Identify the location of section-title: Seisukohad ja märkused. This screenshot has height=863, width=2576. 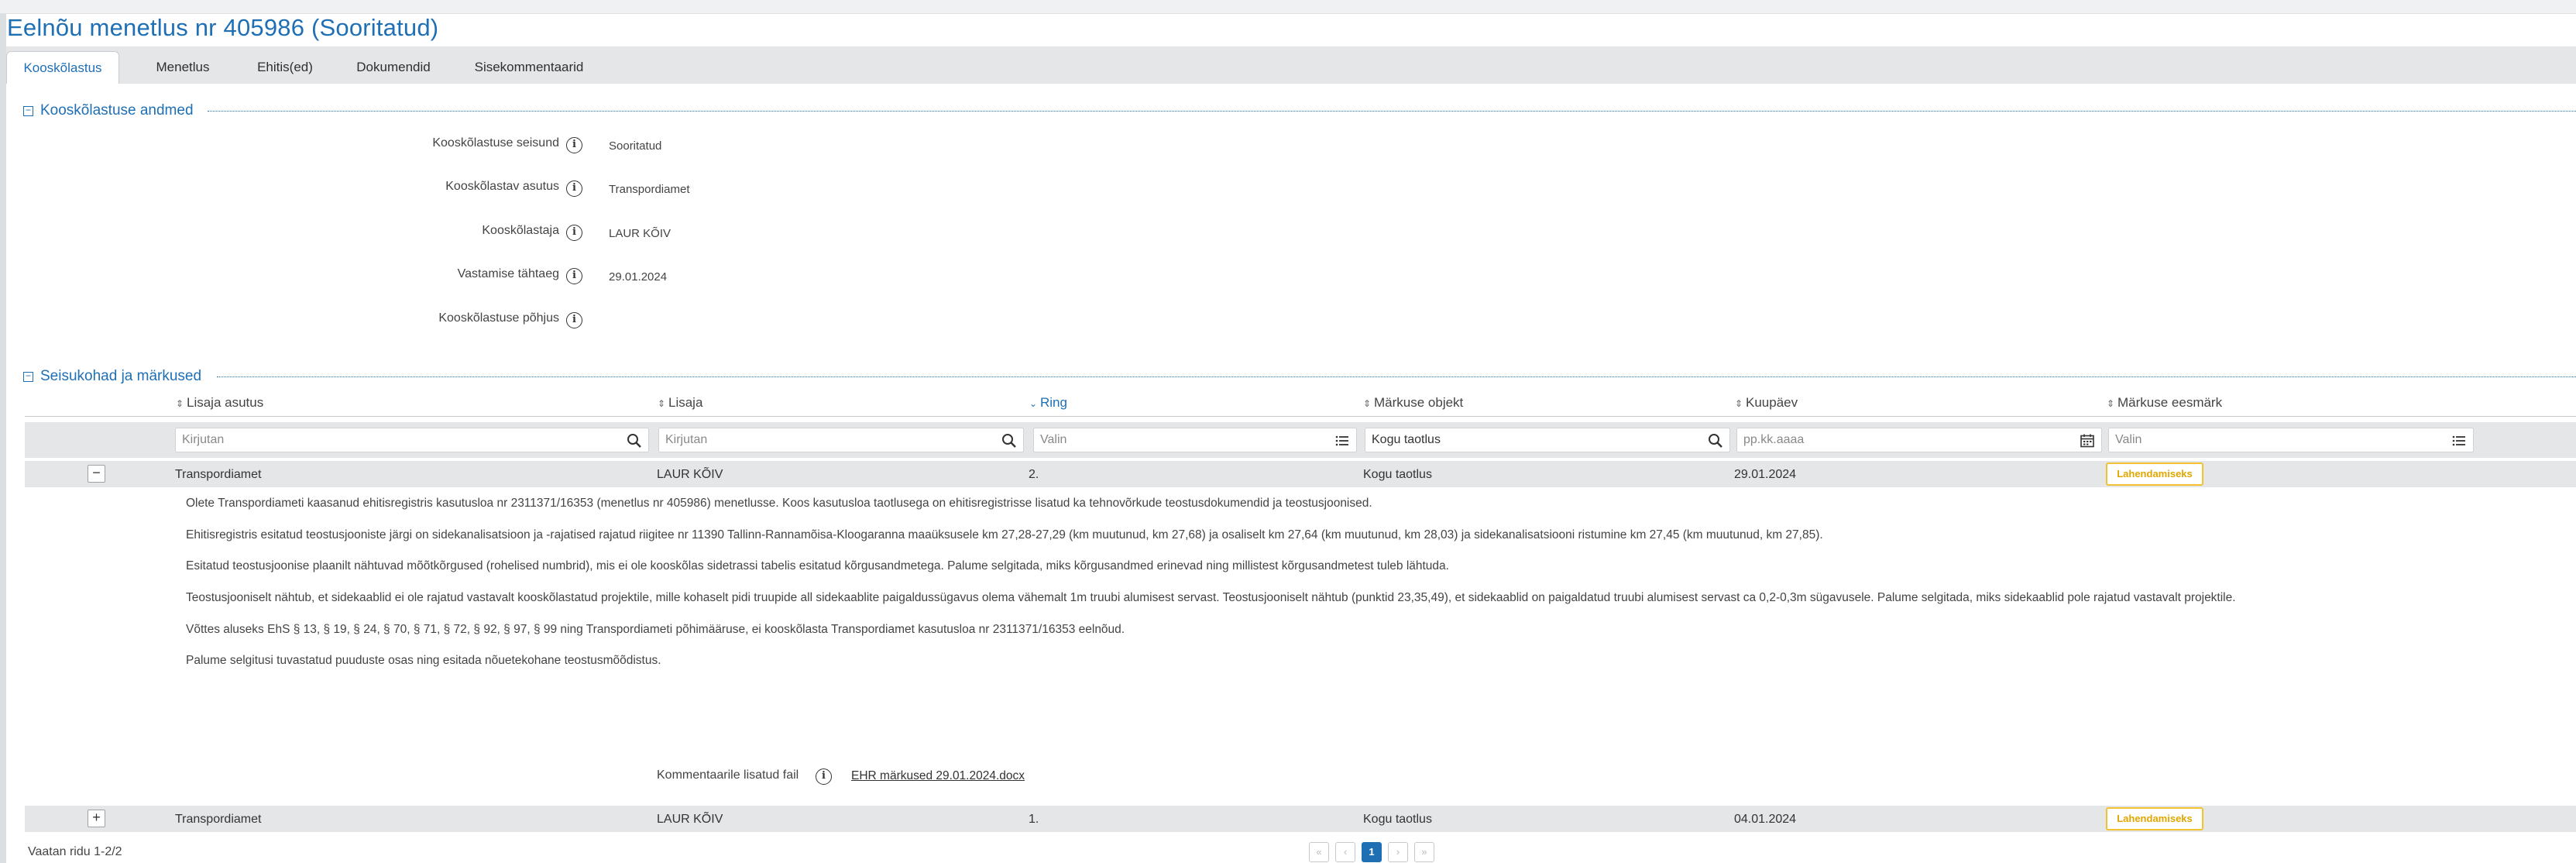
(121, 376).